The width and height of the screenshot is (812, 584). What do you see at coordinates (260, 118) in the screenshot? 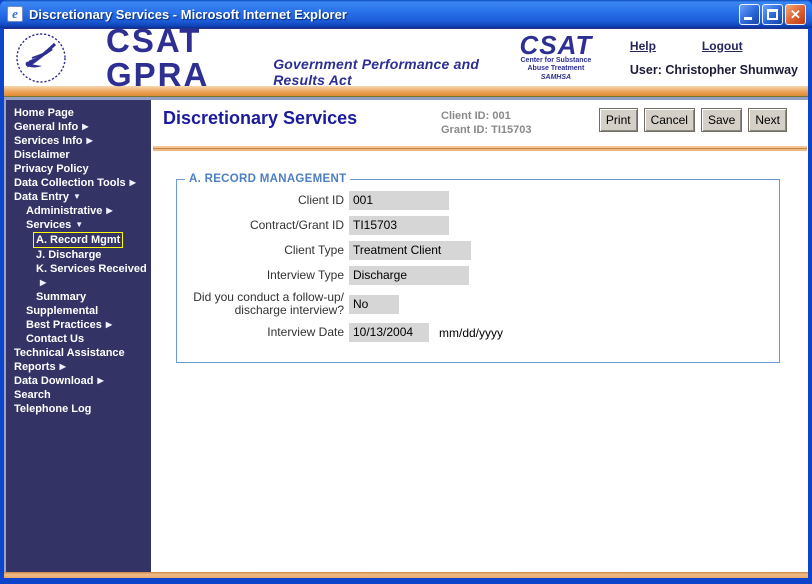
I see `page-title: Discretionary Services` at bounding box center [260, 118].